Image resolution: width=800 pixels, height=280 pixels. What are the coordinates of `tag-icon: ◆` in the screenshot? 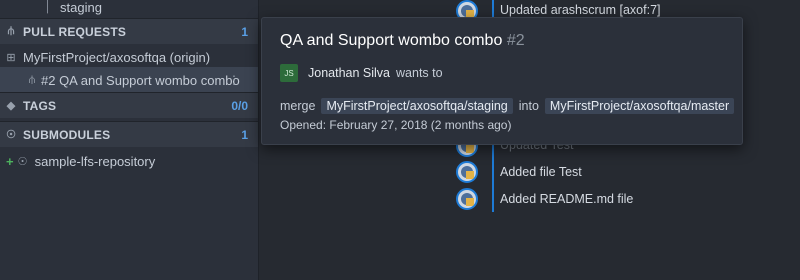 It's located at (11, 106).